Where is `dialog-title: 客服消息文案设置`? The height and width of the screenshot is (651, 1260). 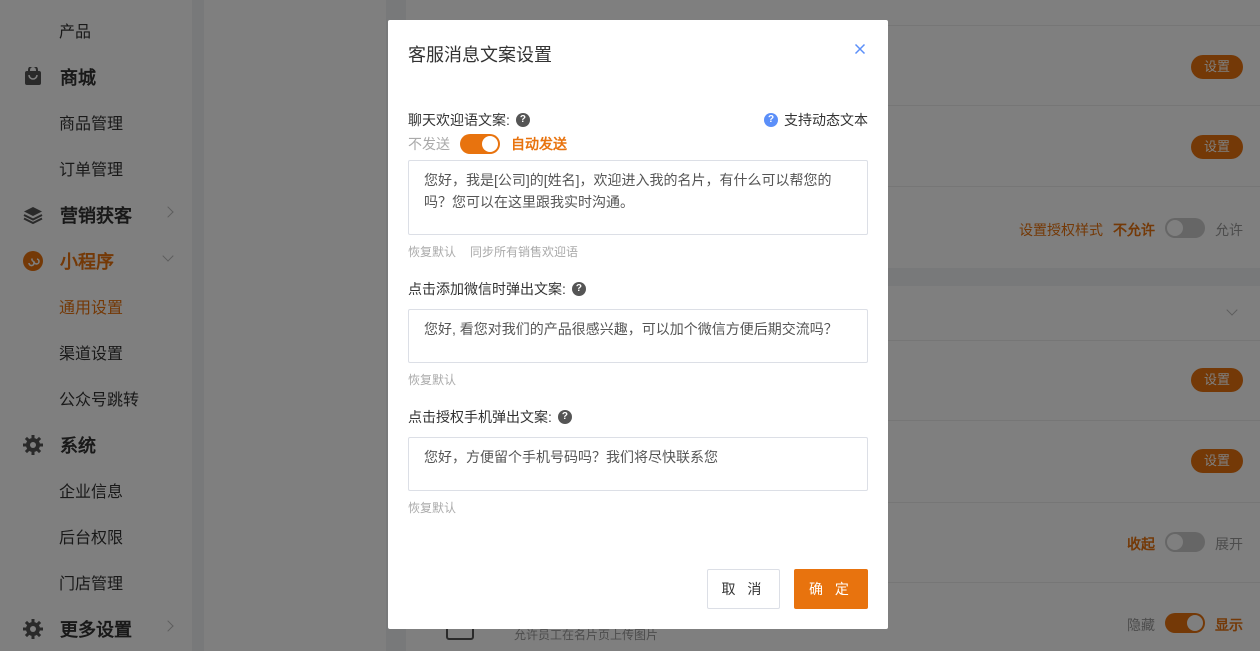 dialog-title: 客服消息文案设置 is located at coordinates (480, 55).